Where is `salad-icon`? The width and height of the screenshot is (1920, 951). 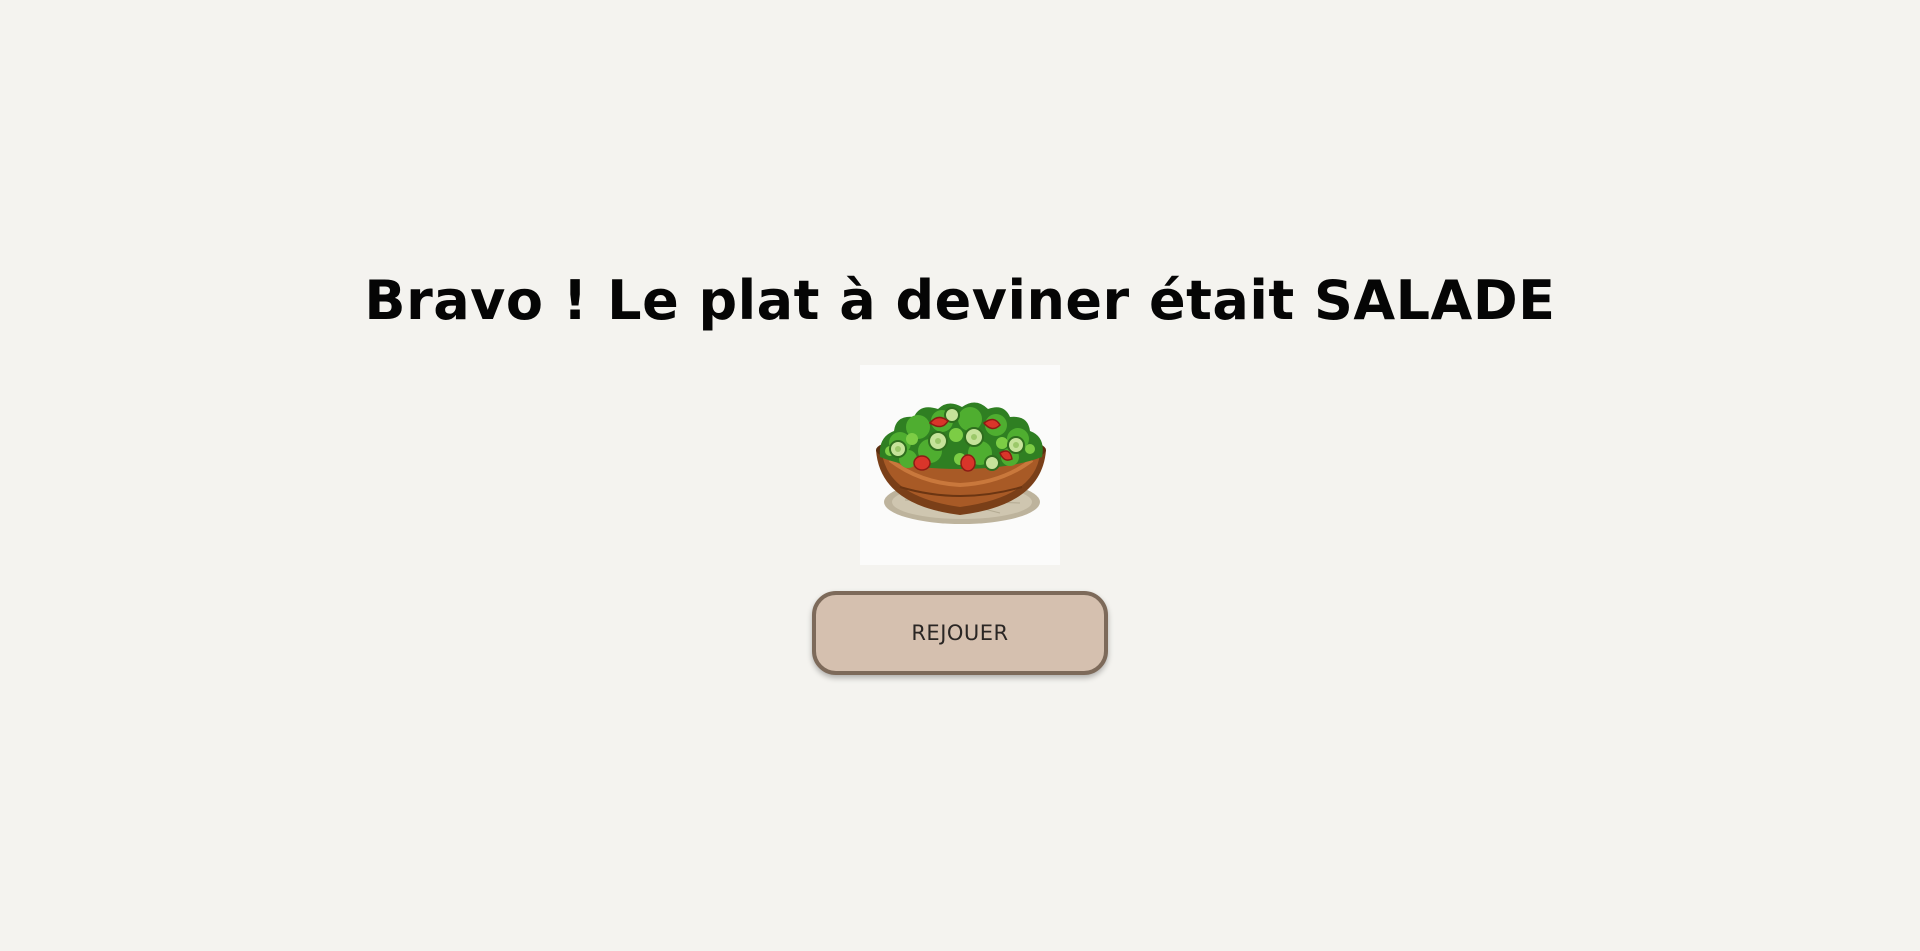 salad-icon is located at coordinates (961, 463).